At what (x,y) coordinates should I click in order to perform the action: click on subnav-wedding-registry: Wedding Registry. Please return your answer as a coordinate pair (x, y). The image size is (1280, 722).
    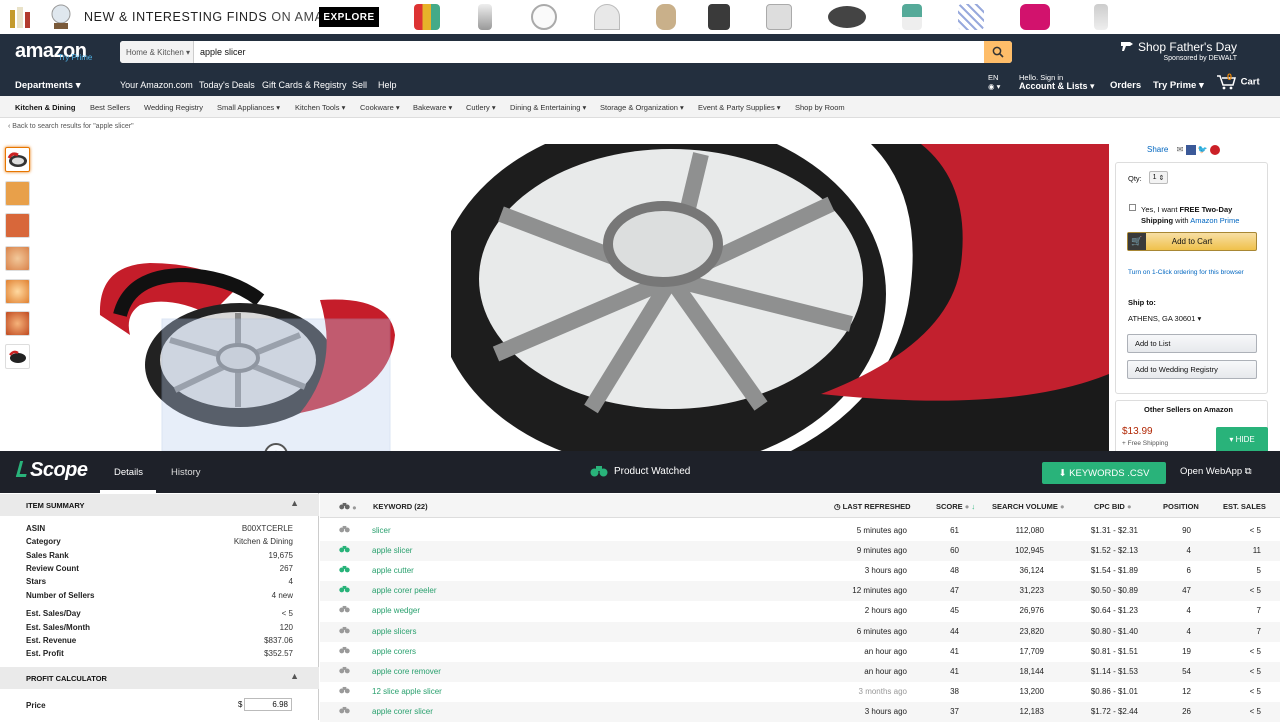
    Looking at the image, I should click on (173, 107).